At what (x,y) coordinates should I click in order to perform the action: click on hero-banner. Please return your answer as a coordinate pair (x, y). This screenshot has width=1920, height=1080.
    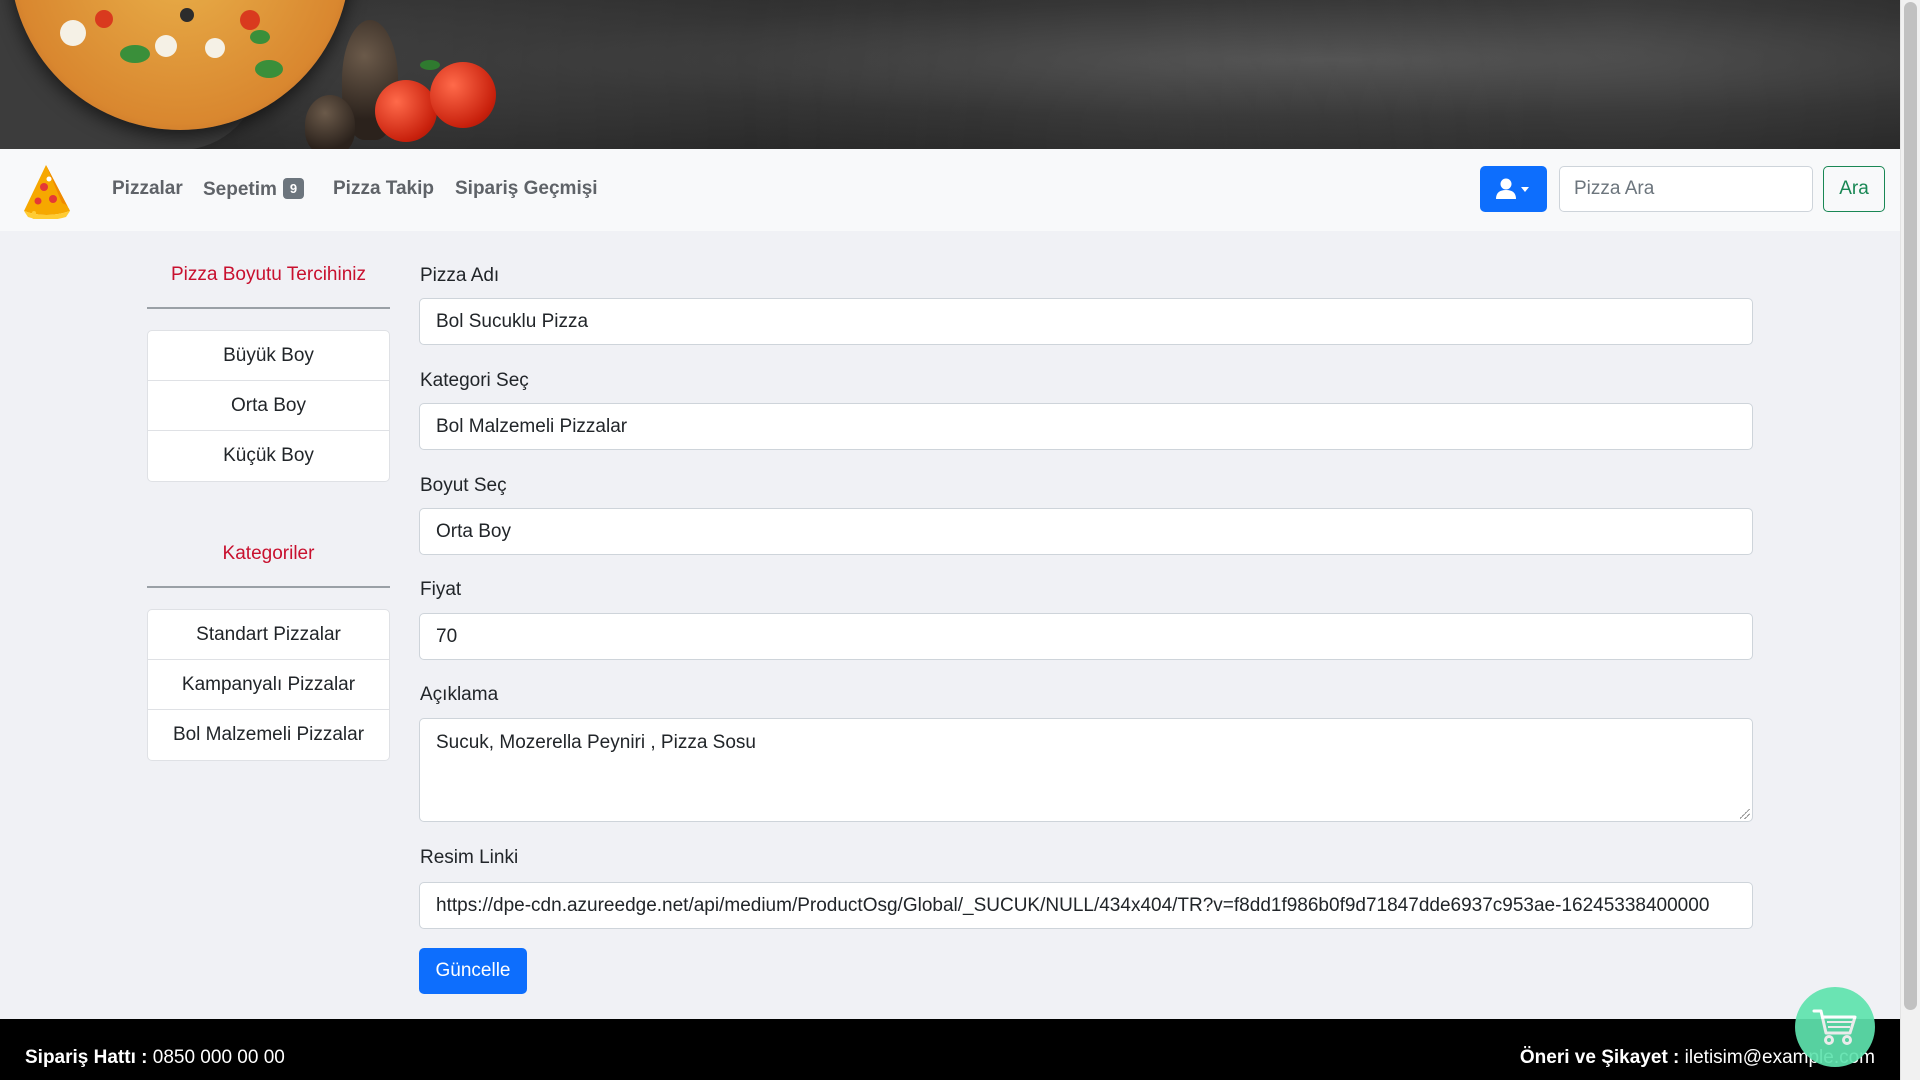
    Looking at the image, I should click on (950, 74).